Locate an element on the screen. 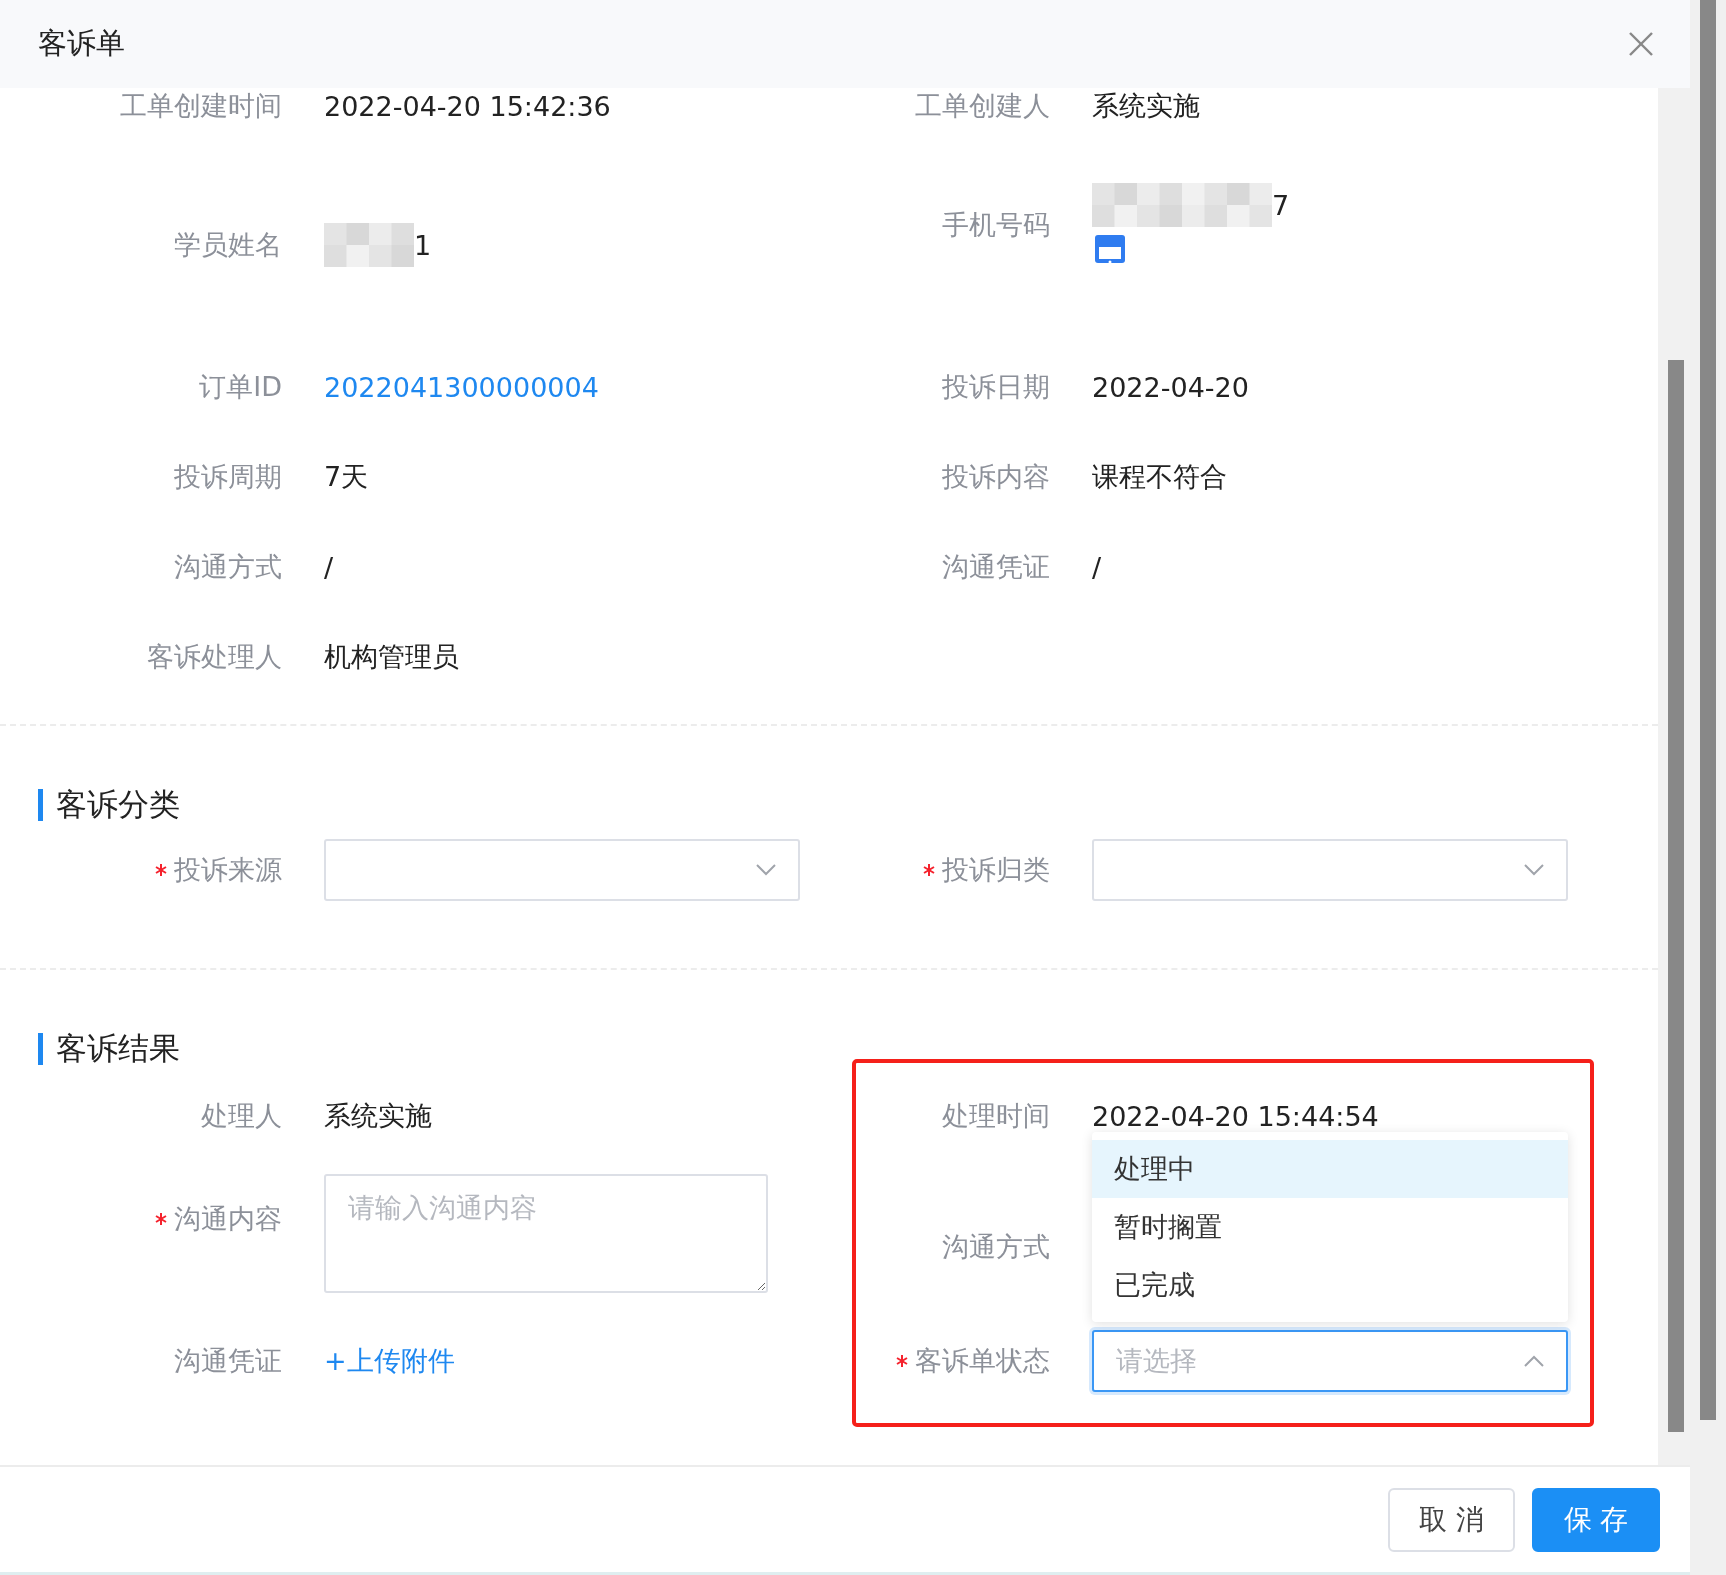 The image size is (1726, 1575). close-icon is located at coordinates (1641, 44).